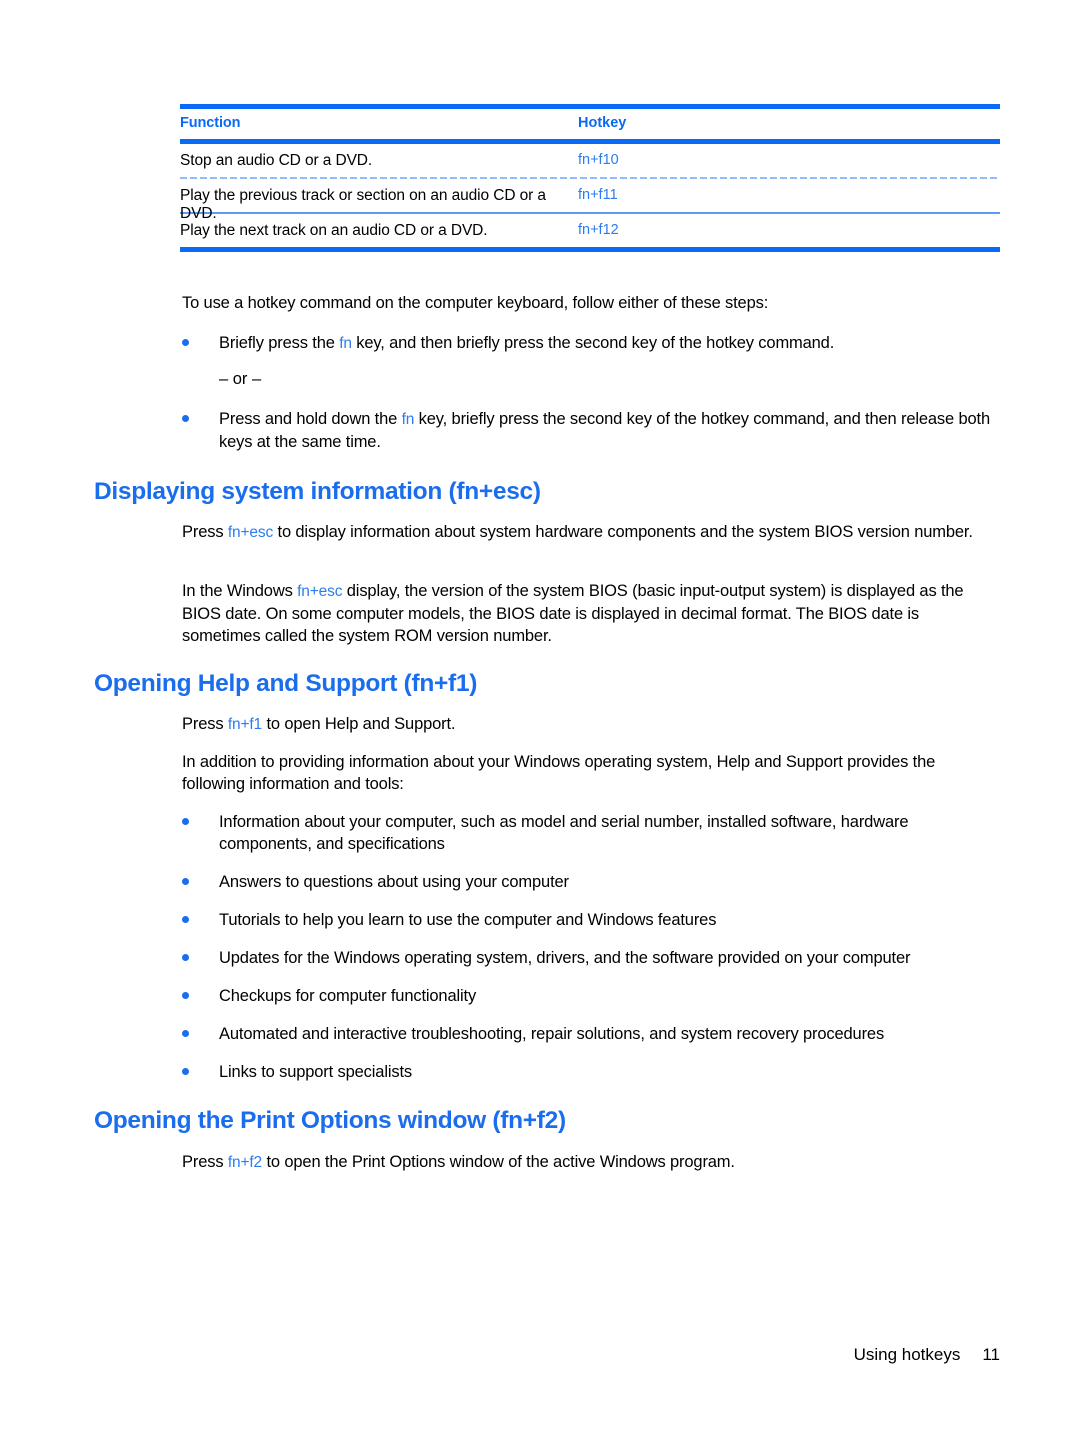  What do you see at coordinates (205, 1162) in the screenshot?
I see `print-p1-before: Press` at bounding box center [205, 1162].